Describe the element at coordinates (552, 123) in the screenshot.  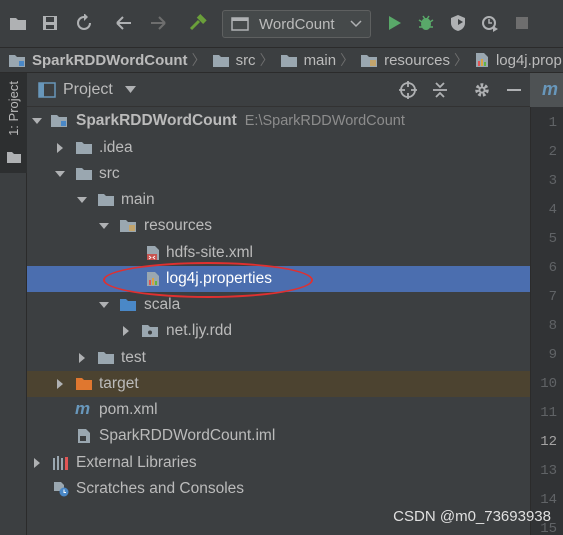
I see `line-number: 1` at that location.